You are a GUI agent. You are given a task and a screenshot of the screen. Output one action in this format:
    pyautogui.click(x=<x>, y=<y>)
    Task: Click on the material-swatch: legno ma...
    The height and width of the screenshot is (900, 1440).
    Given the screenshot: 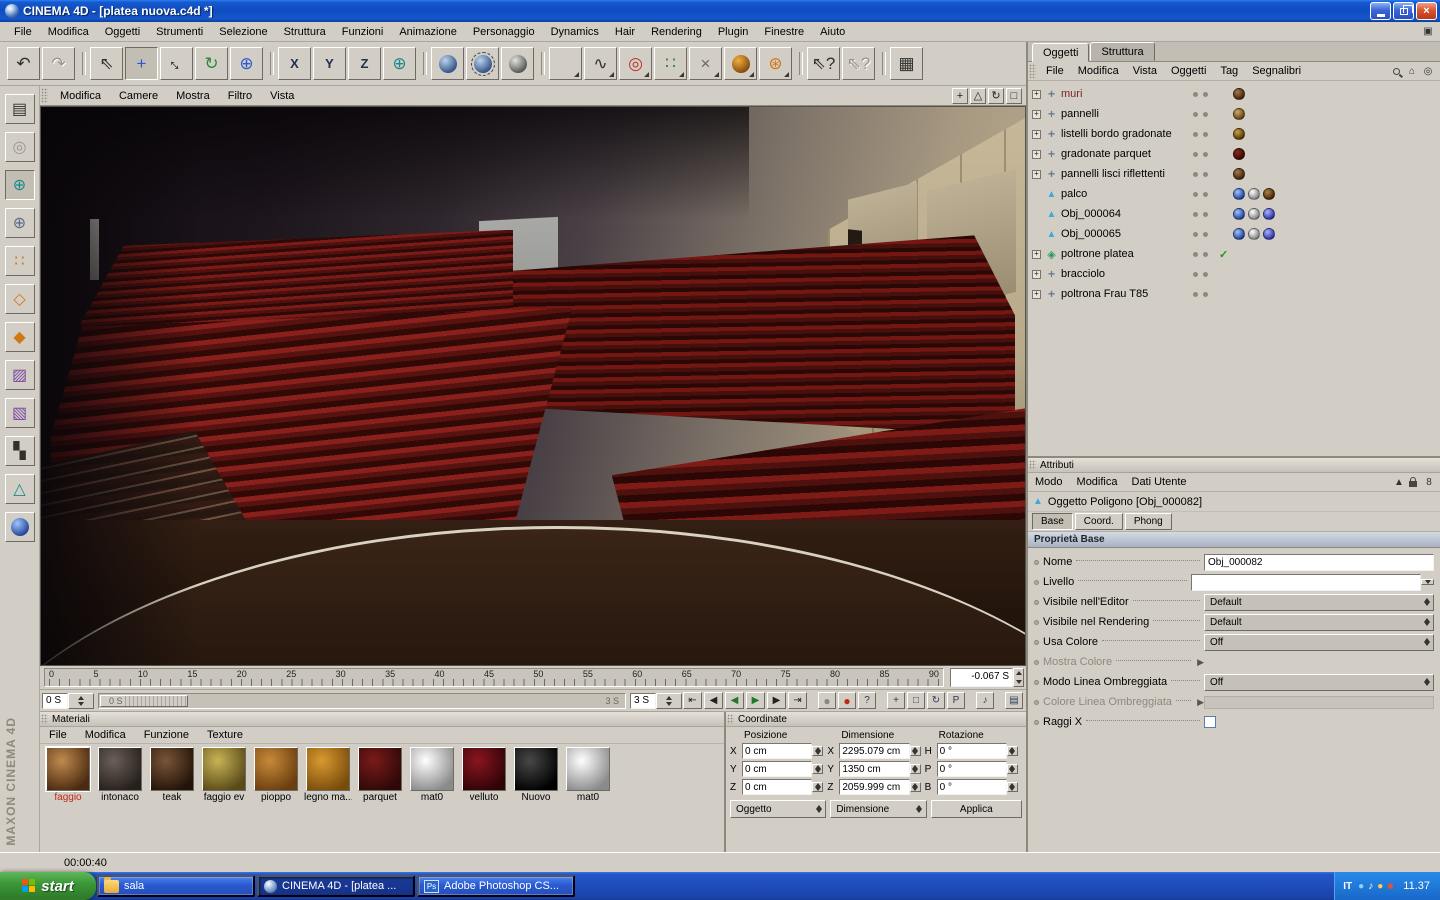 What is the action you would take?
    pyautogui.click(x=328, y=775)
    